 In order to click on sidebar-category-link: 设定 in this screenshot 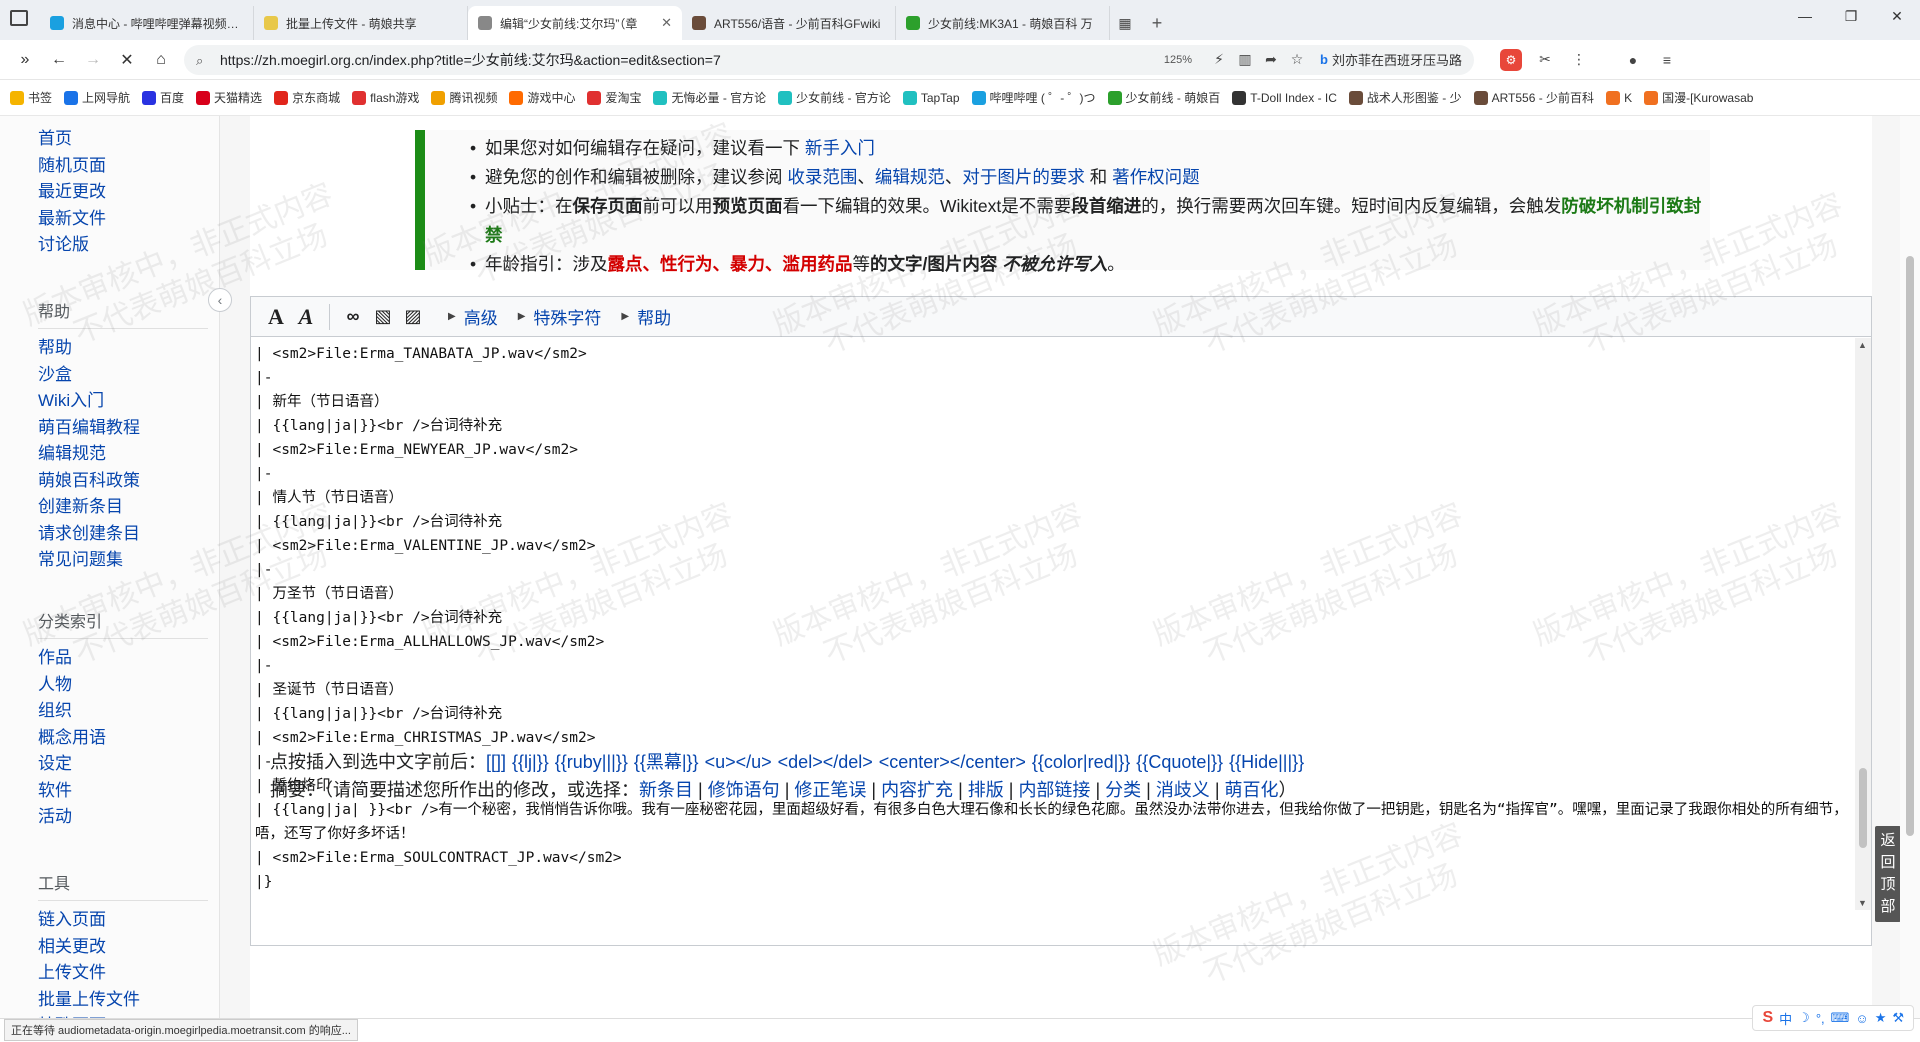, I will do `click(123, 764)`.